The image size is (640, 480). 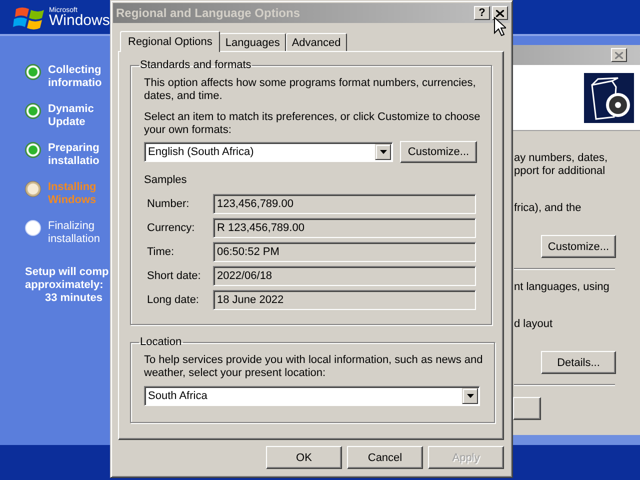 What do you see at coordinates (71, 116) in the screenshot?
I see `step-label: Dynamic Update` at bounding box center [71, 116].